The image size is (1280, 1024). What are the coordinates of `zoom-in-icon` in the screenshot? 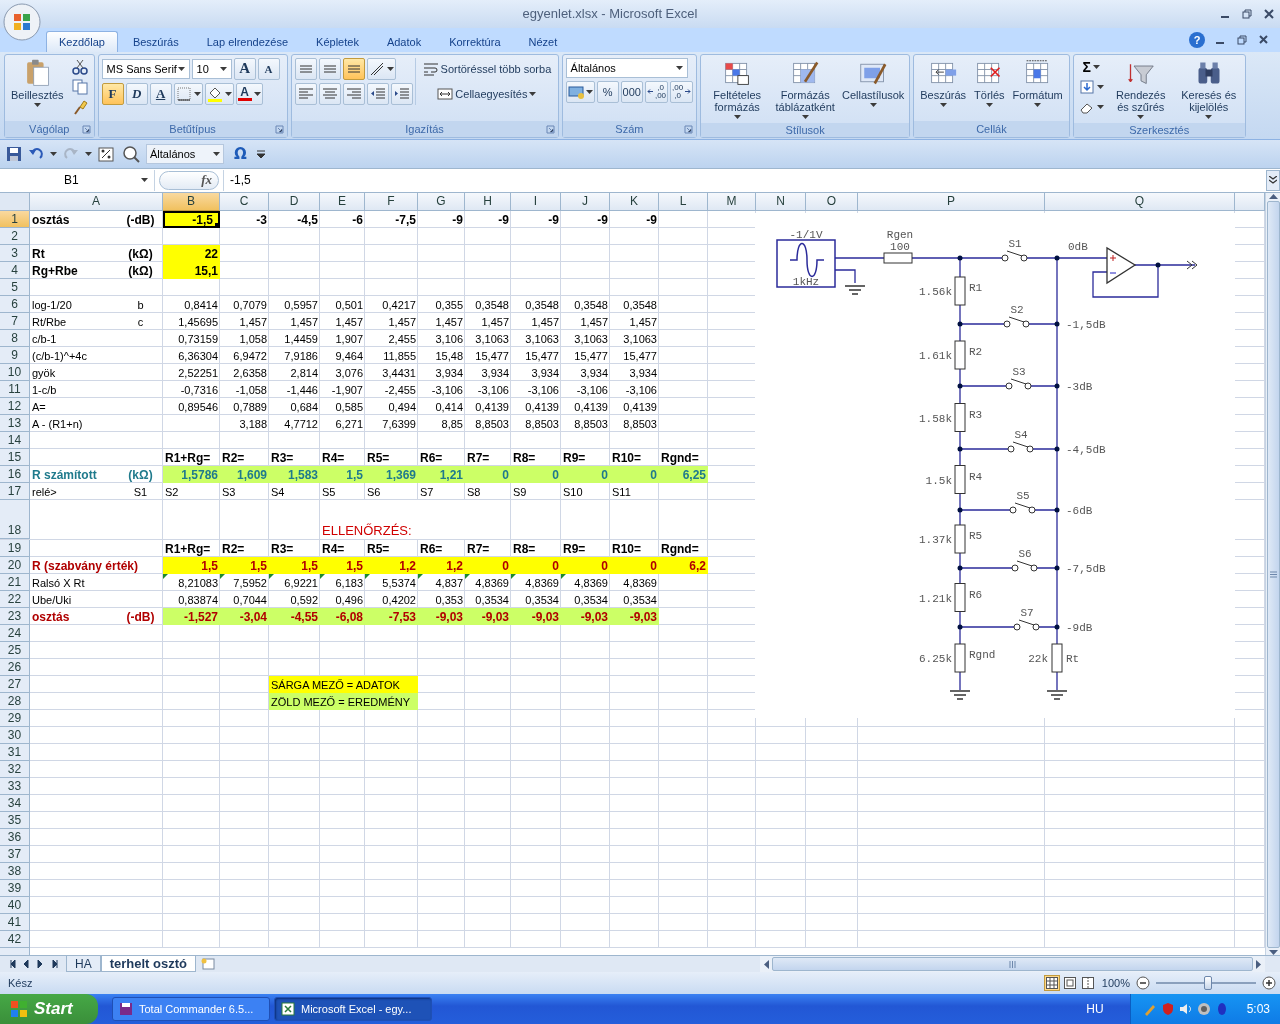 It's located at (1269, 983).